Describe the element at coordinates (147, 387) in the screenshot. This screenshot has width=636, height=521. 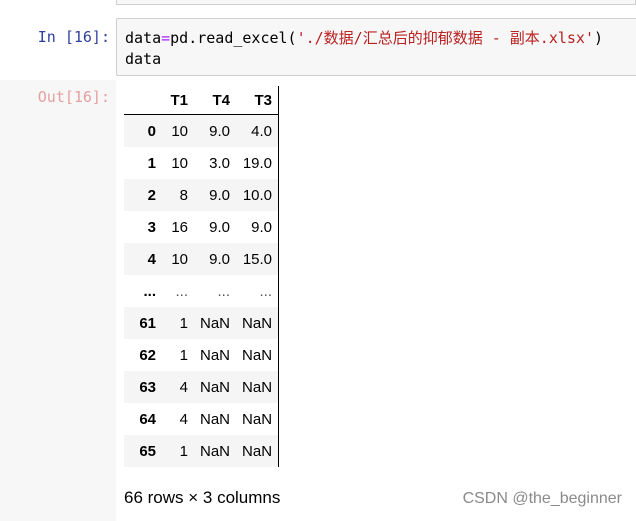
I see `row-index: 63` at that location.